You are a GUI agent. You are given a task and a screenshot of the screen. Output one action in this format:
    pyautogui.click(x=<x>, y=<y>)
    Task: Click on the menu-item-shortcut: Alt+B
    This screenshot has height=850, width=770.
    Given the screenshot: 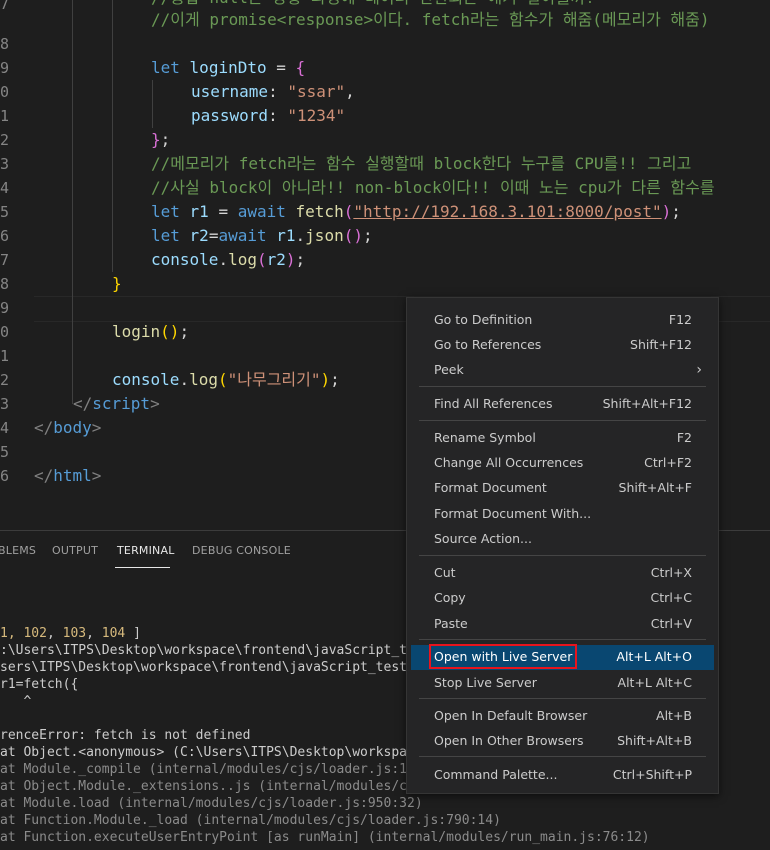 What is the action you would take?
    pyautogui.click(x=674, y=715)
    